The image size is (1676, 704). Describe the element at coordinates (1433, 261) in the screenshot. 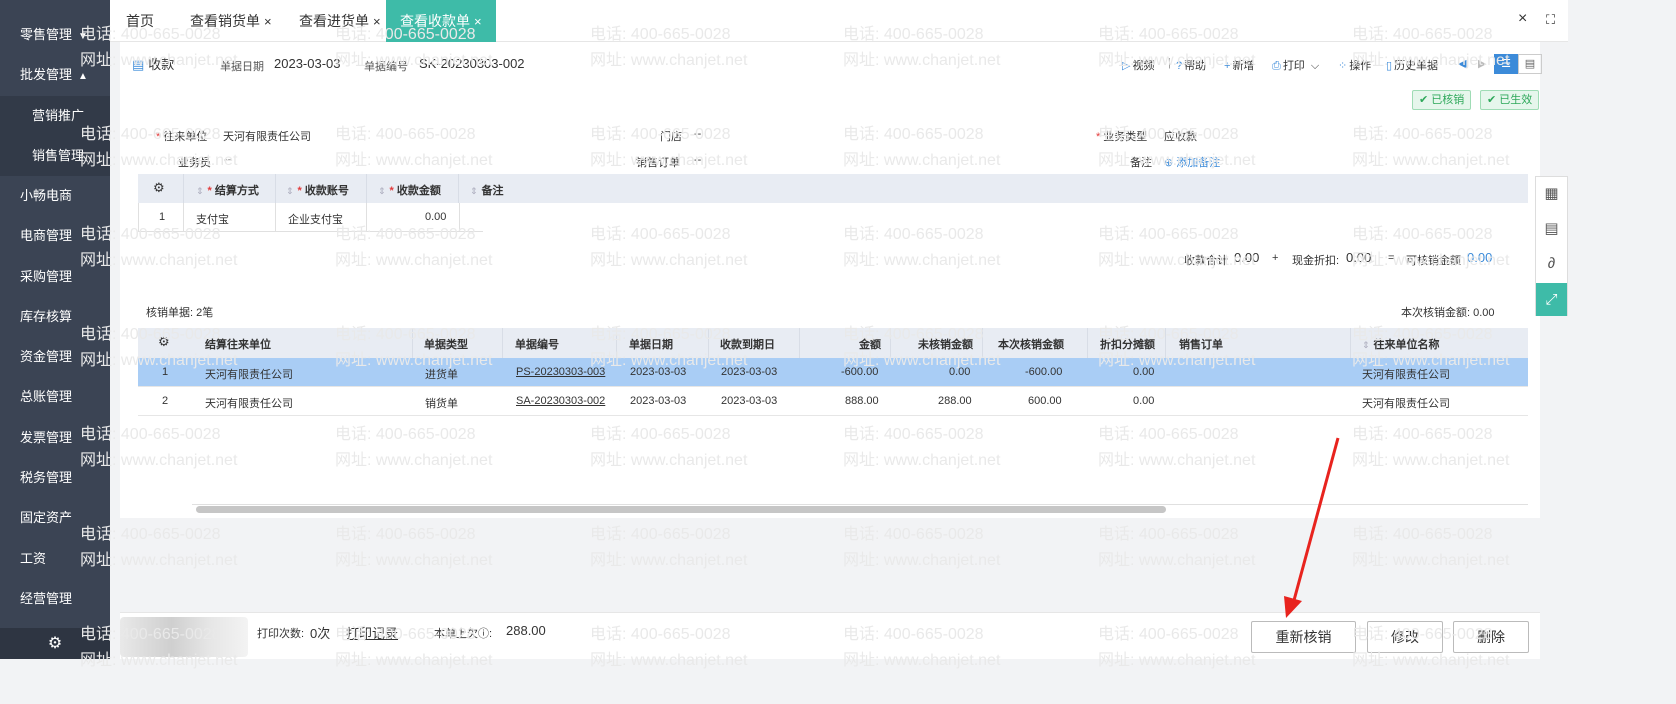

I see `writeoff-label: 可核销金额` at that location.